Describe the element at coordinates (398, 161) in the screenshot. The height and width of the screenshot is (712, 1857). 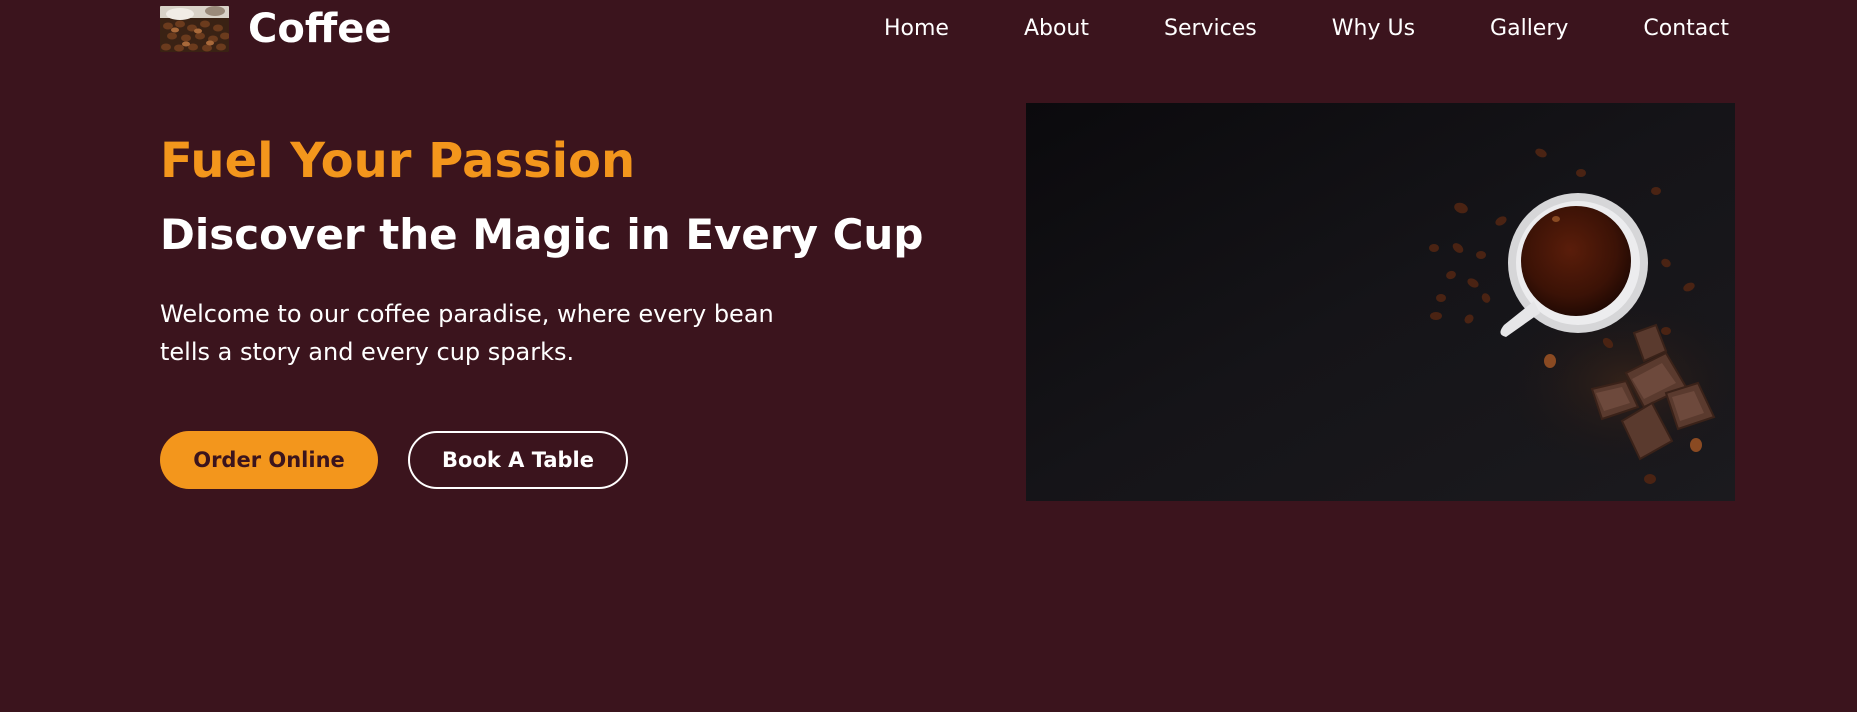
I see `hero-tagline: Fuel Your Passion` at that location.